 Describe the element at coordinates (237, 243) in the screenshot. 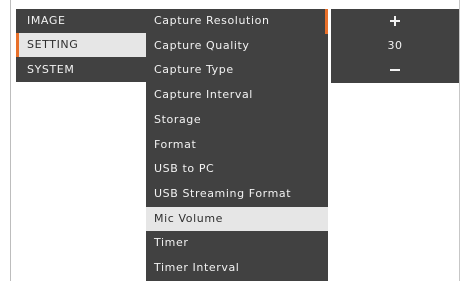

I see `menu-item-timer: Timer` at that location.